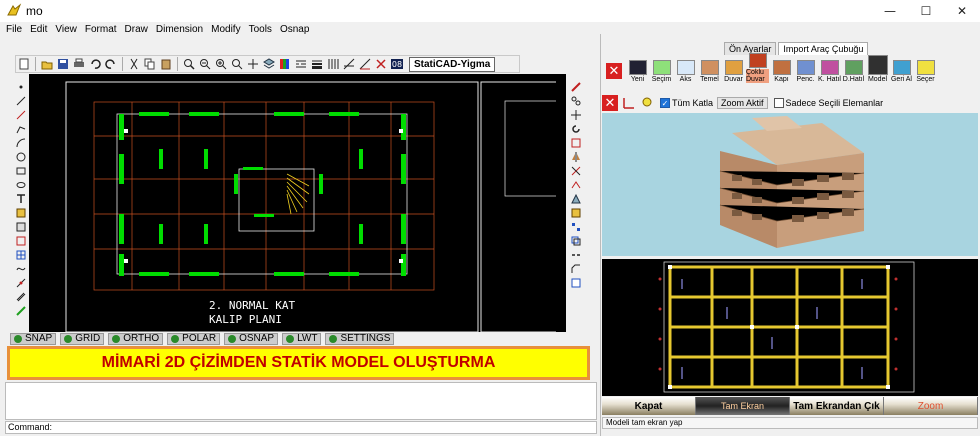 The image size is (980, 436). Describe the element at coordinates (21, 269) in the screenshot. I see `spline-icon` at that location.